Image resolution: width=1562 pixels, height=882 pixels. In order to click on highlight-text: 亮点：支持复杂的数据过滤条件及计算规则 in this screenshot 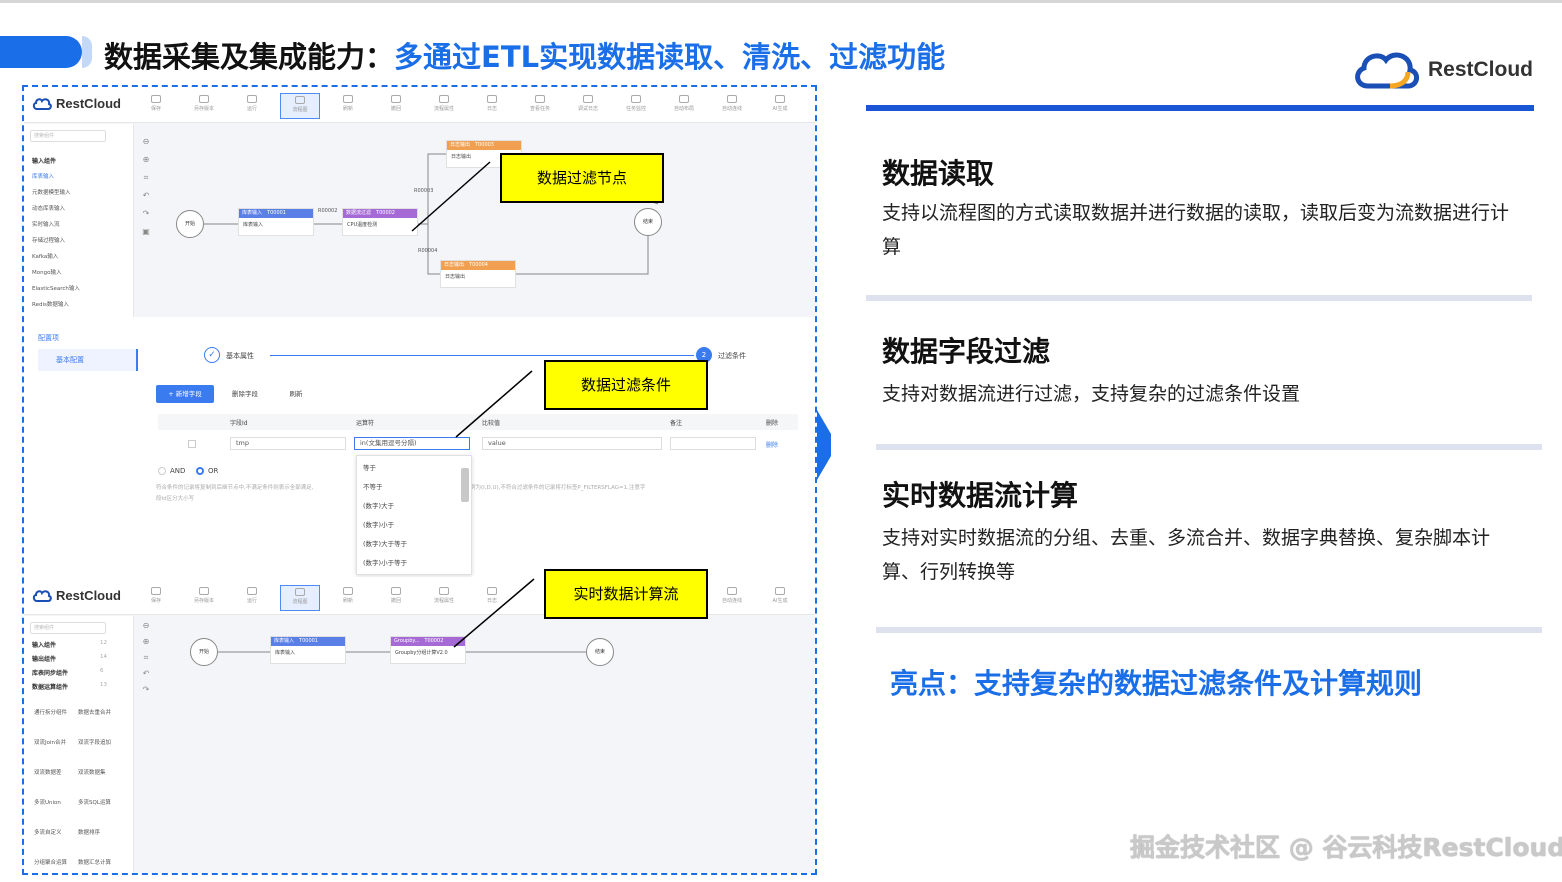, I will do `click(1156, 683)`.